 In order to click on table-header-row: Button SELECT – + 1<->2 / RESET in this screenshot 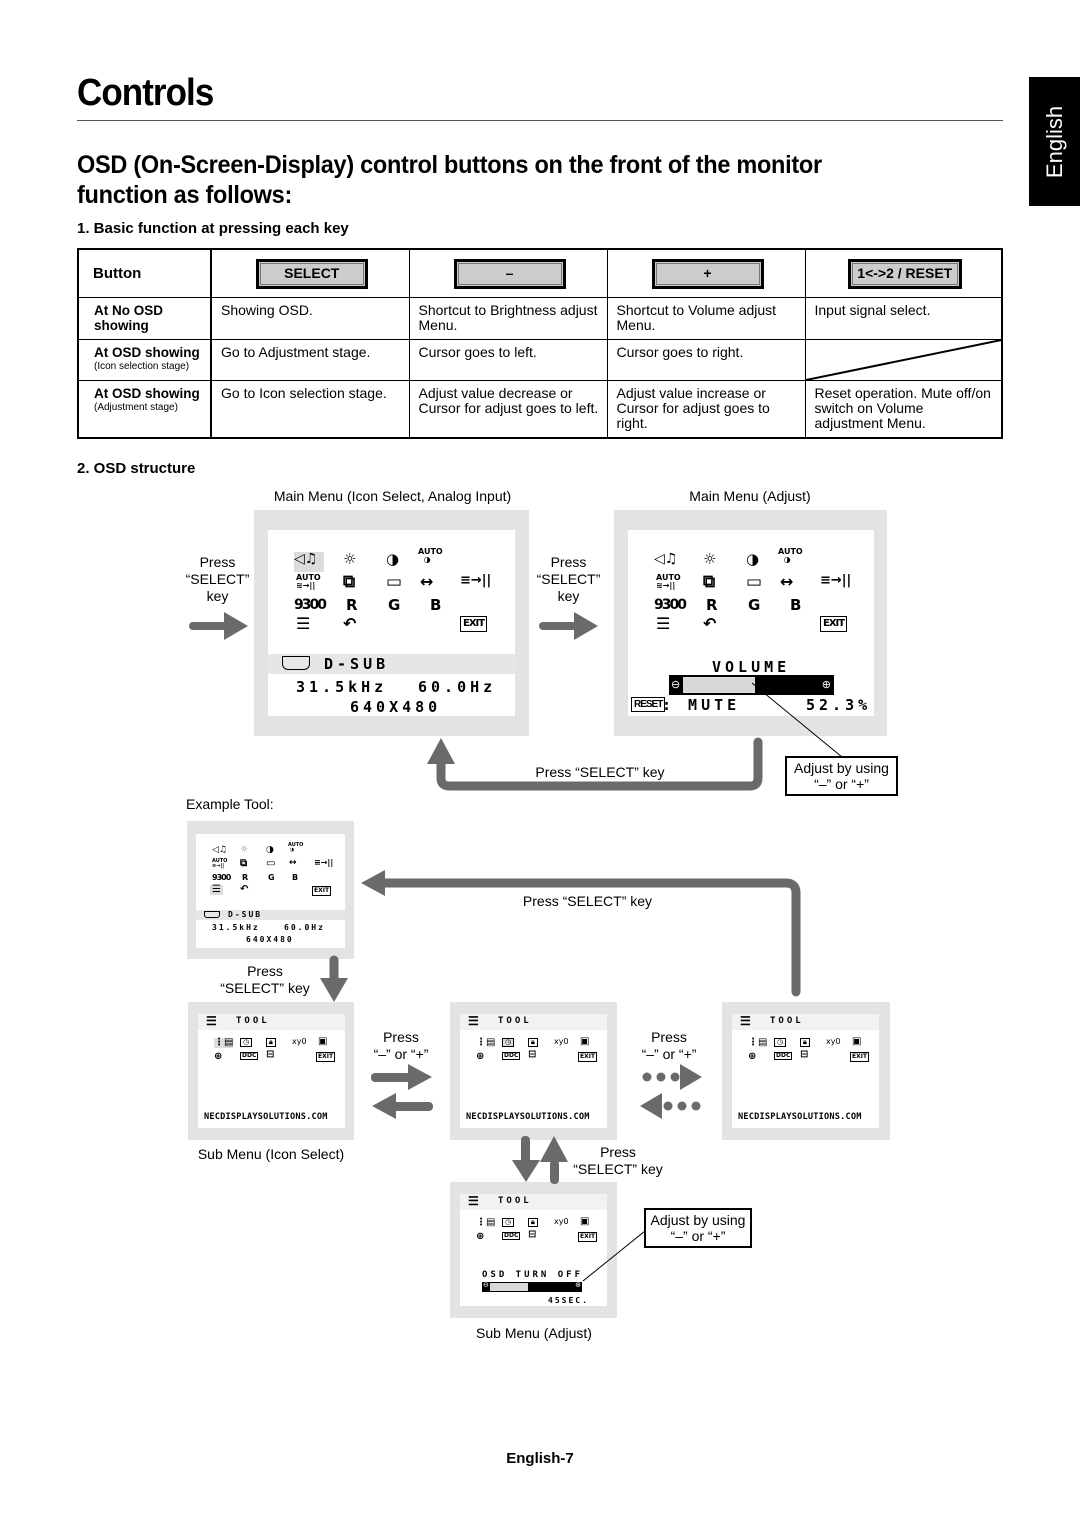, I will do `click(540, 273)`.